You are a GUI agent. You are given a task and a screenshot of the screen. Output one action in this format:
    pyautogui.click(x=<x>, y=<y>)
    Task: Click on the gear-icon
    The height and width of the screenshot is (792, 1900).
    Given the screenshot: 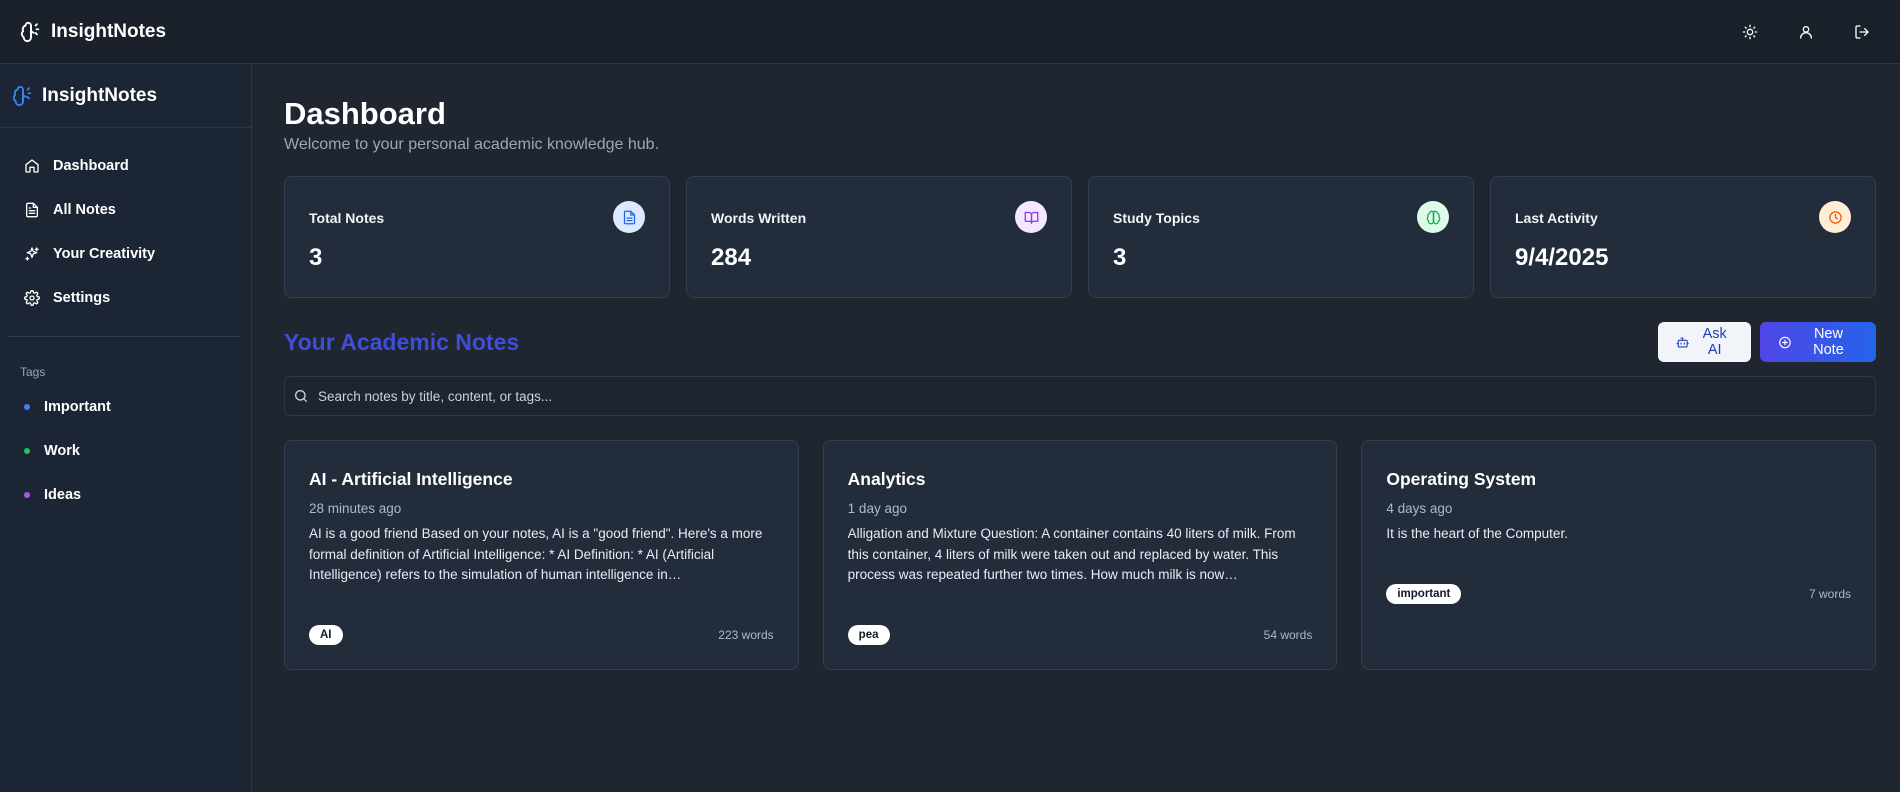 What is the action you would take?
    pyautogui.click(x=32, y=298)
    